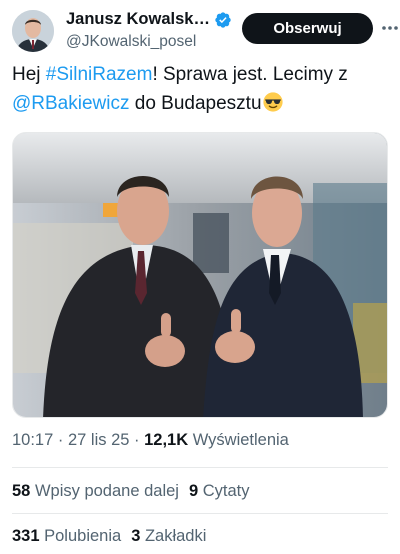 Image resolution: width=400 pixels, height=554 pixels. I want to click on quotes-stat: 9 Cytaty, so click(219, 491).